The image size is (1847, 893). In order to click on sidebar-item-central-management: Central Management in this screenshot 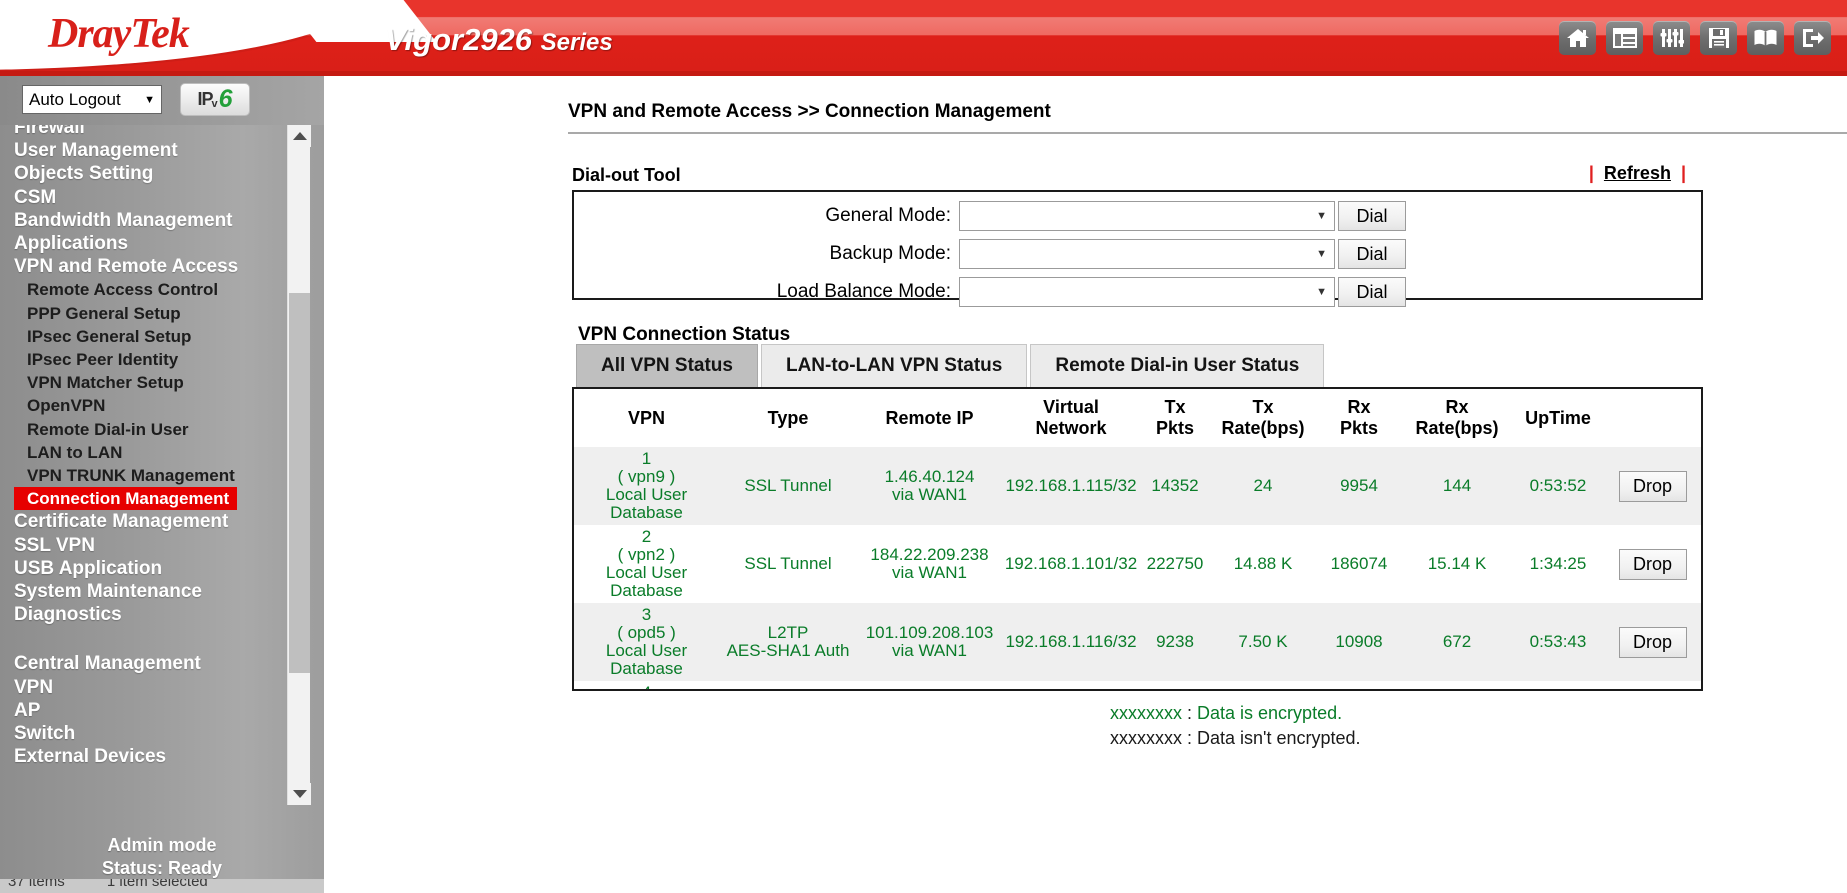, I will do `click(156, 663)`.